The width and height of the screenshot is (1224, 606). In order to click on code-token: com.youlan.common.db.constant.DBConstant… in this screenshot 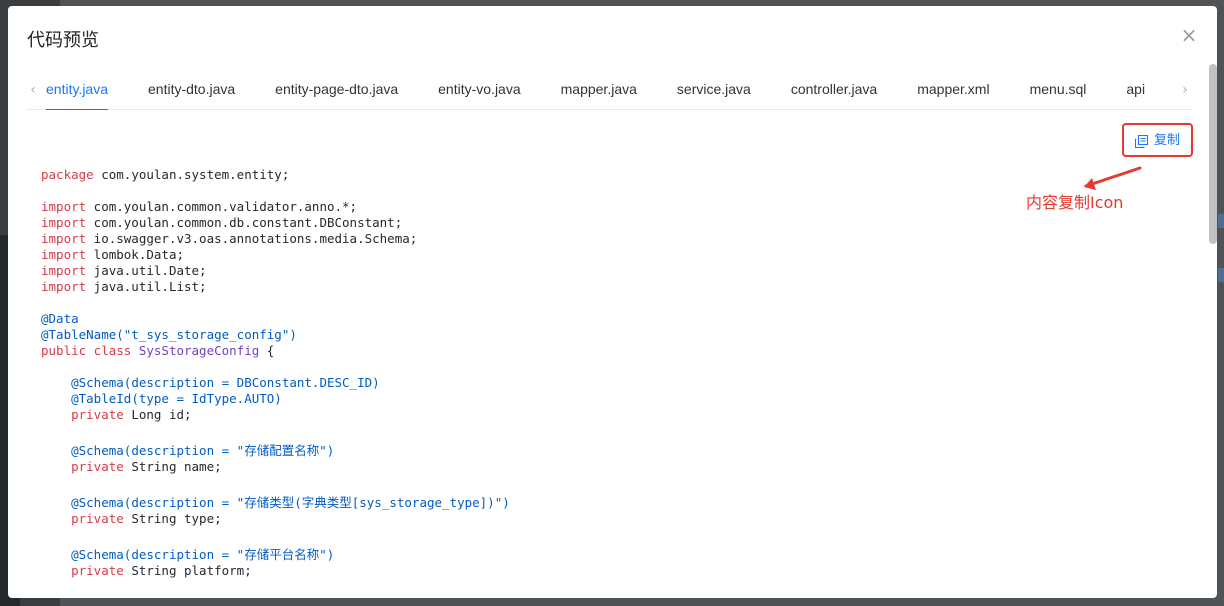, I will do `click(244, 222)`.